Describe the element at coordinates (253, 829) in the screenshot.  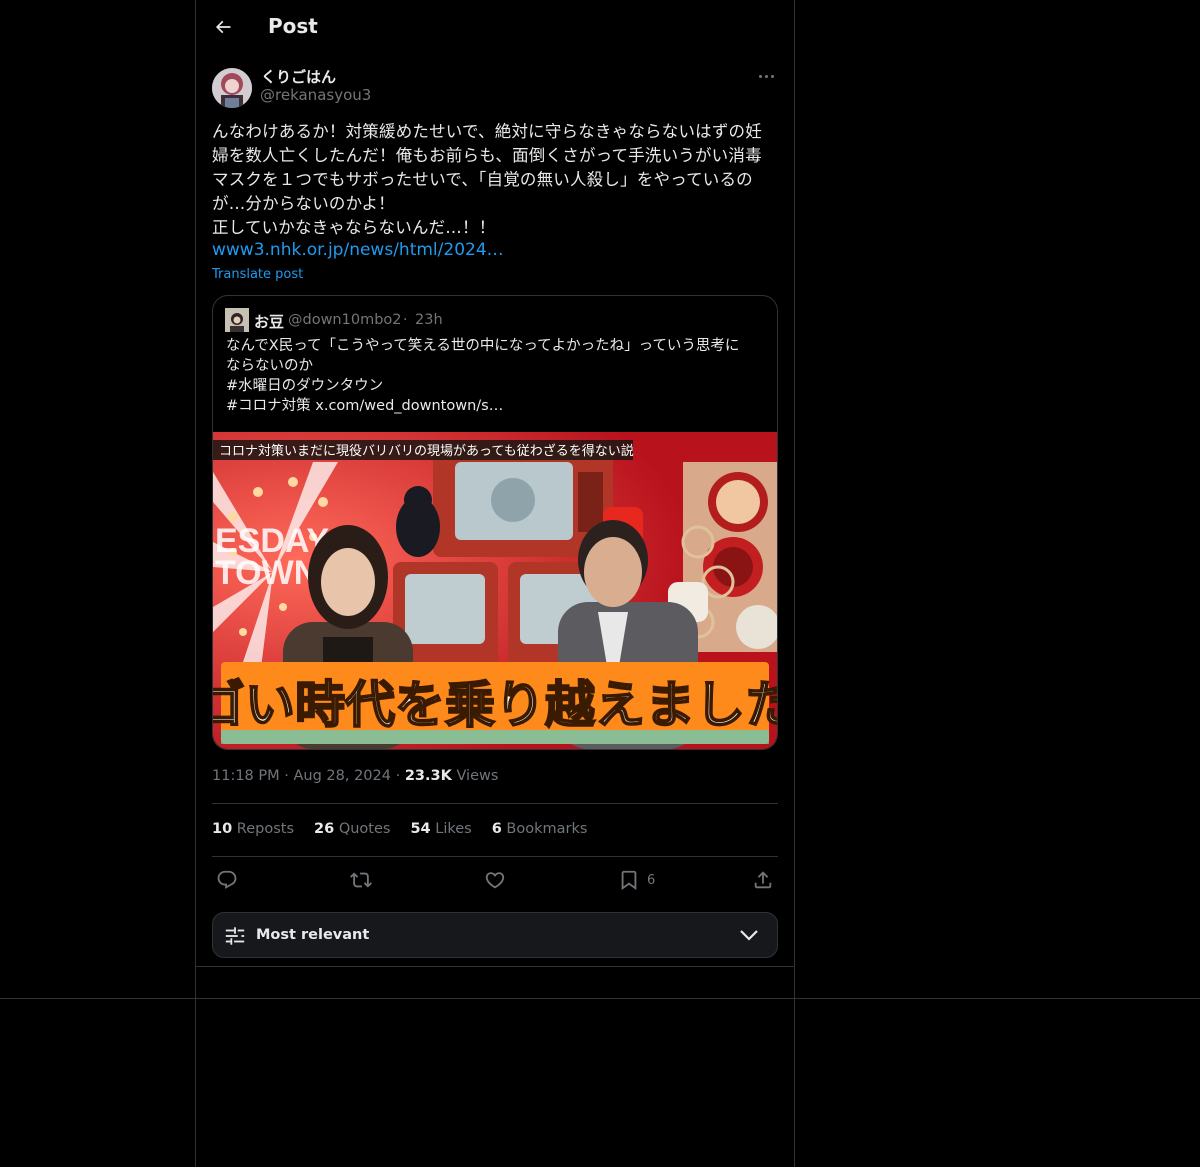
I see `stat-reposts: 10 Reposts` at that location.